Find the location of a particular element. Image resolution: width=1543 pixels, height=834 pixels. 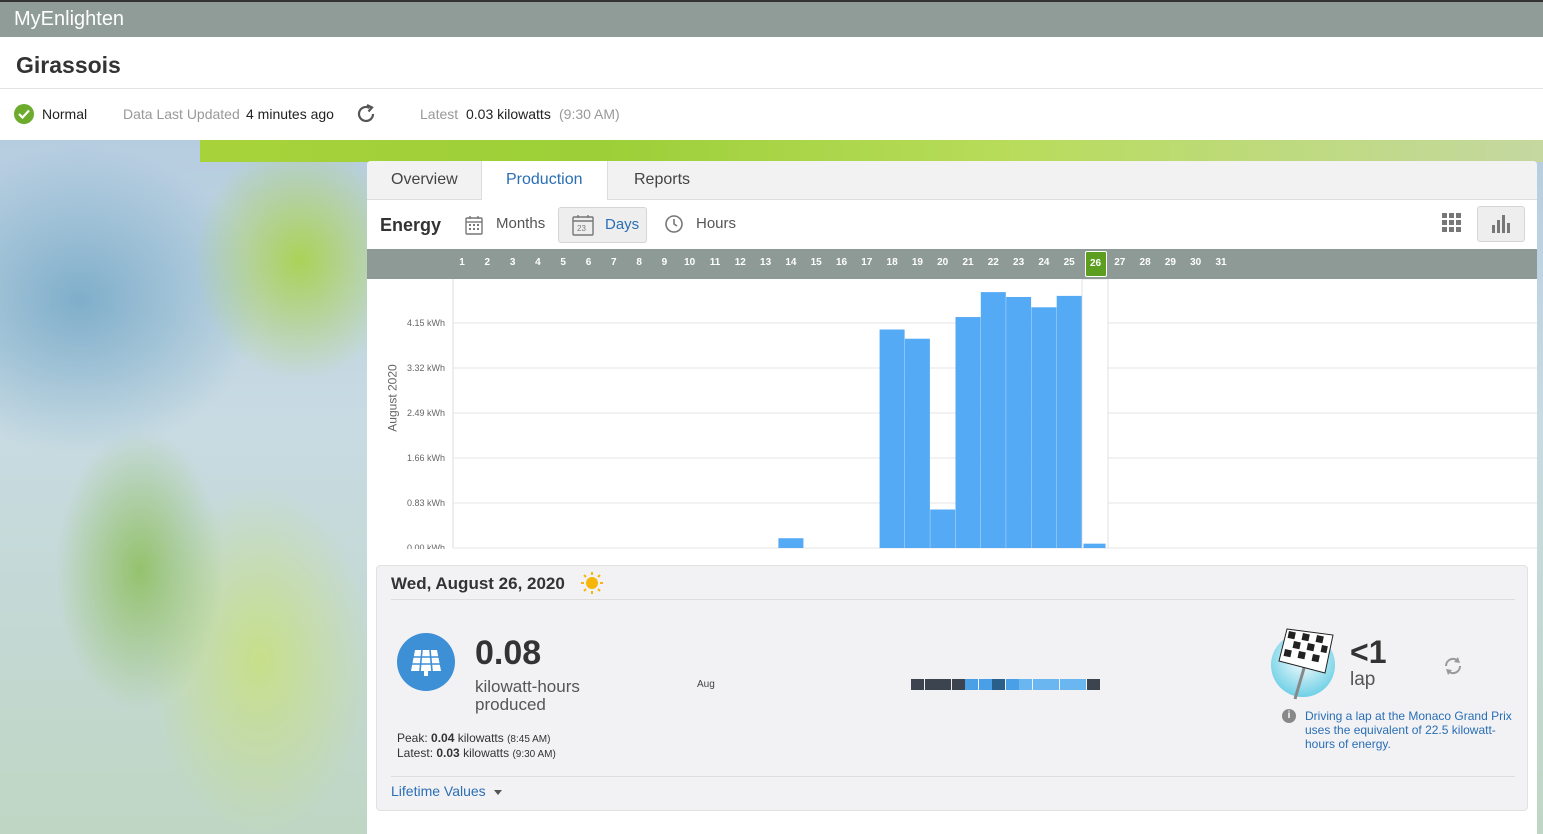

tab-production: Production is located at coordinates (544, 180).